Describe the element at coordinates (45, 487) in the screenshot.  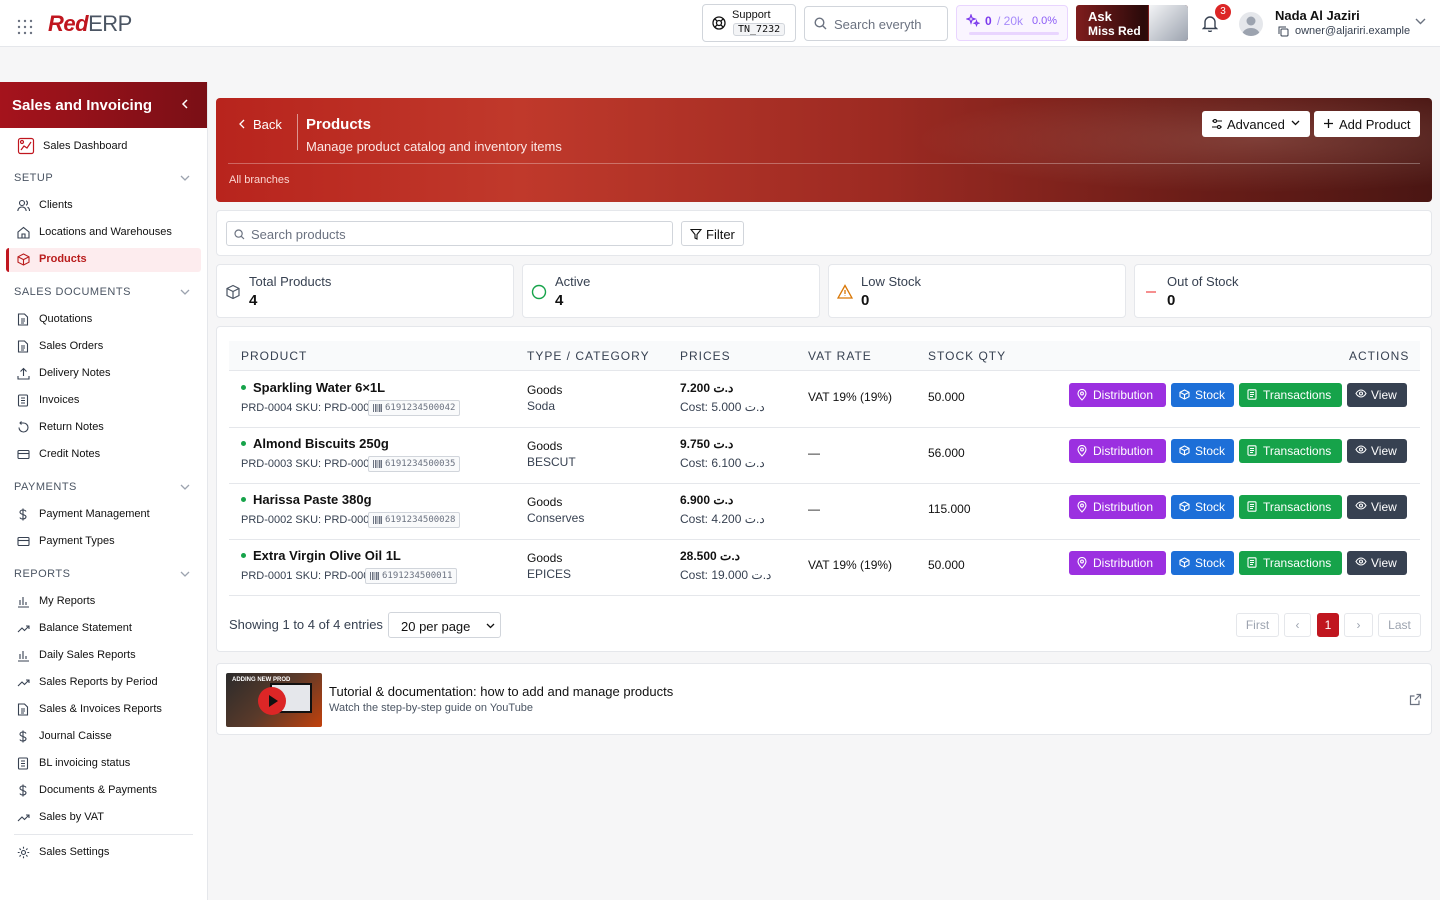
I see `section-payments: PAYMENTS` at that location.